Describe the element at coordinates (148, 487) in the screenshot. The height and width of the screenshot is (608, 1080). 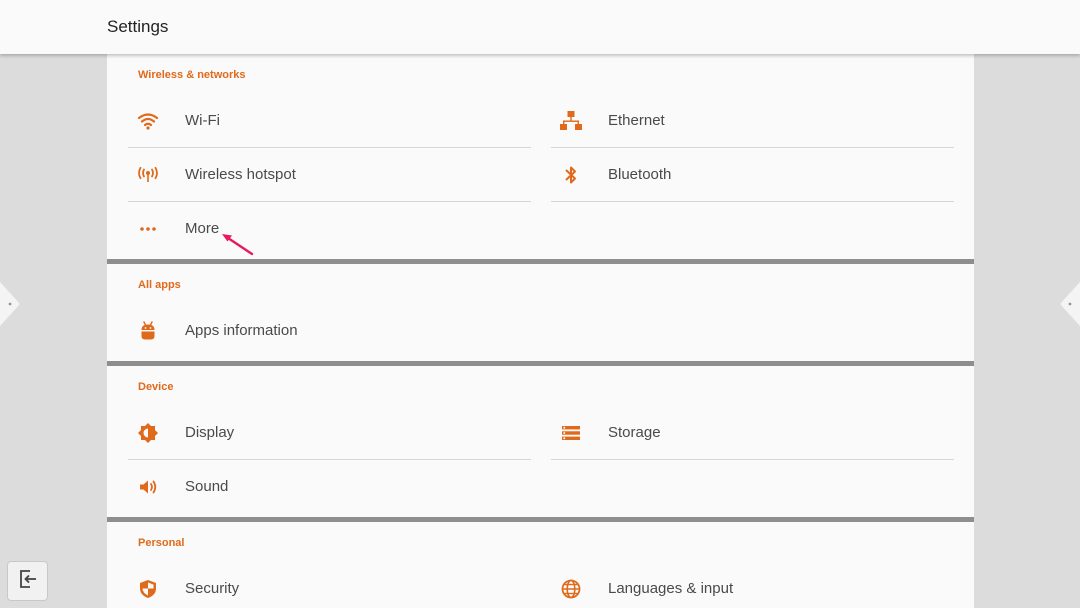
I see `volume-icon` at that location.